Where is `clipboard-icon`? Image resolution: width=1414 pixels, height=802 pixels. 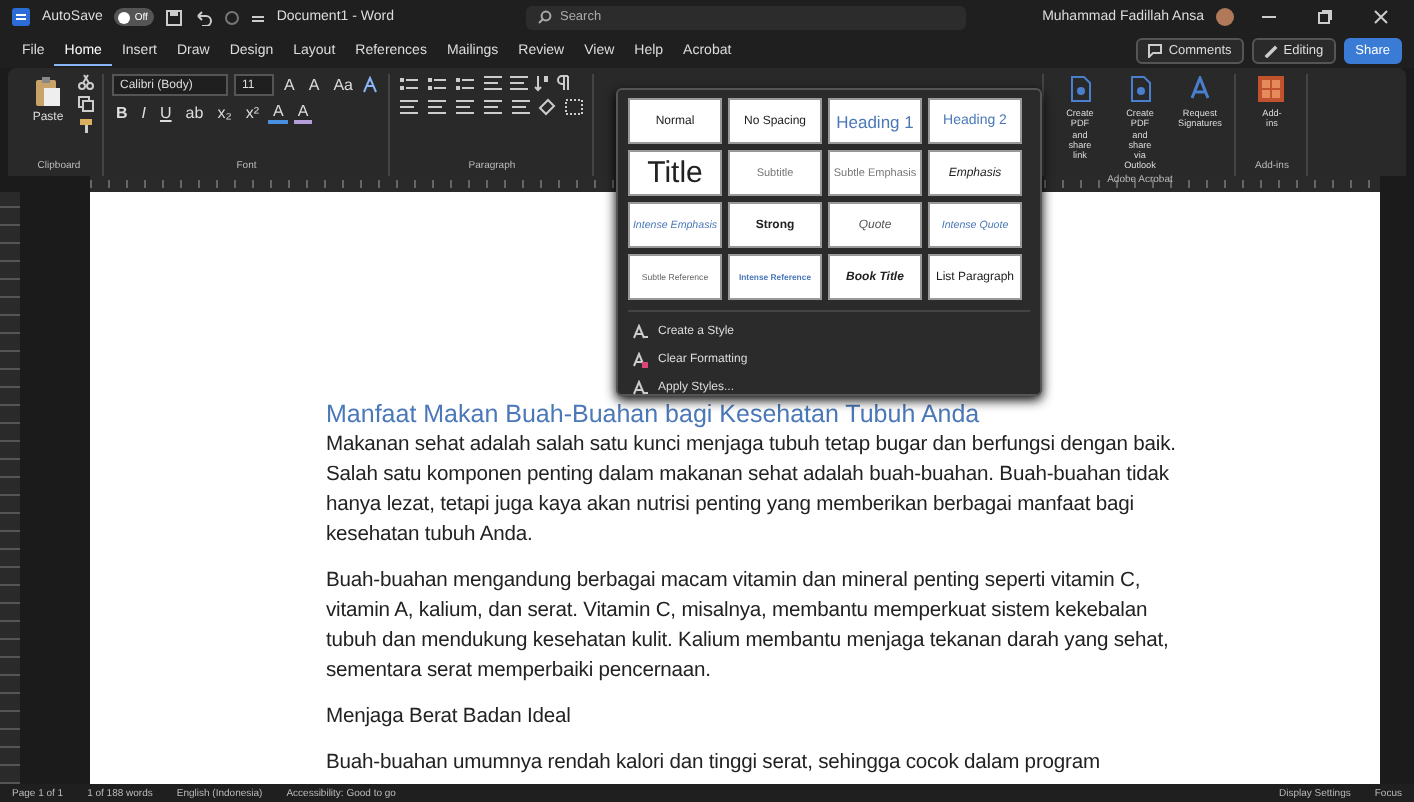
clipboard-icon is located at coordinates (48, 92).